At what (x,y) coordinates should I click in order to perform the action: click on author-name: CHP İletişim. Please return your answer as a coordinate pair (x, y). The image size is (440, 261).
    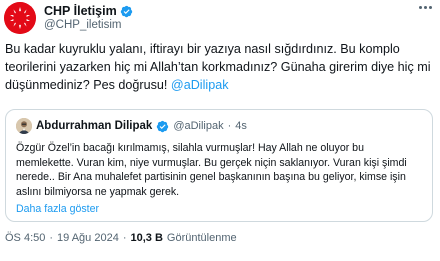
    Looking at the image, I should click on (80, 11).